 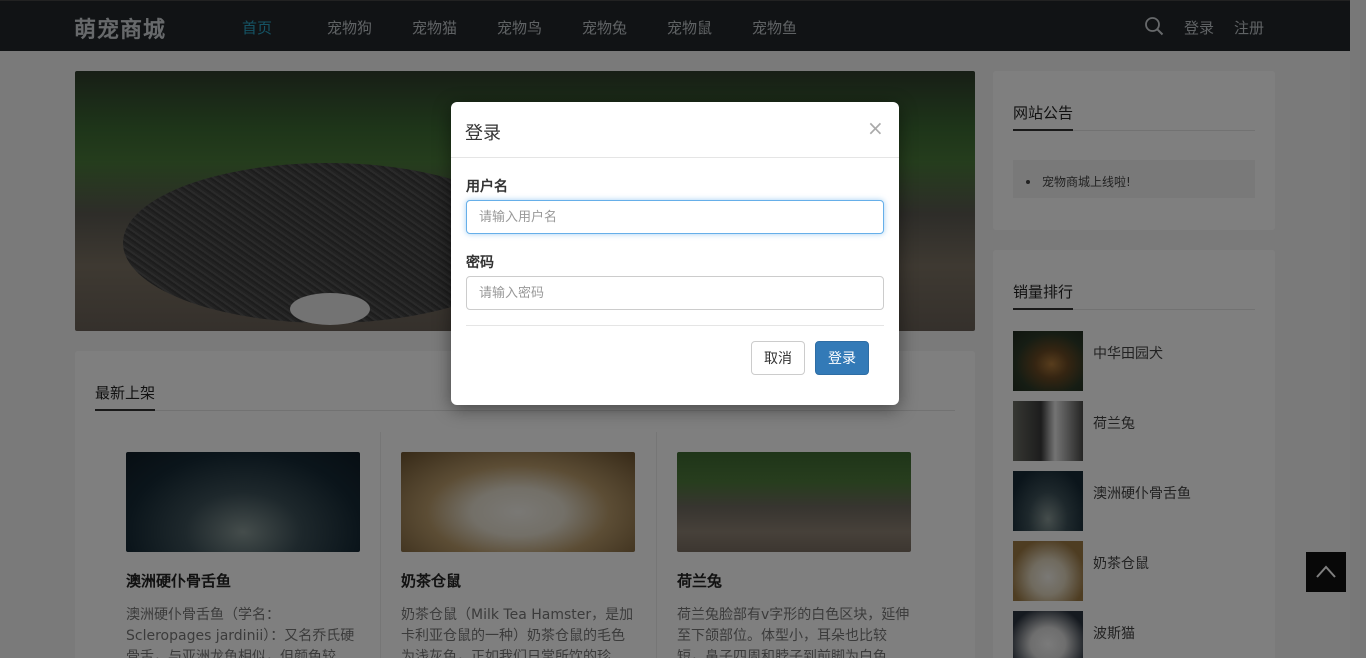 What do you see at coordinates (778, 358) in the screenshot?
I see `cancel-button: 取消` at bounding box center [778, 358].